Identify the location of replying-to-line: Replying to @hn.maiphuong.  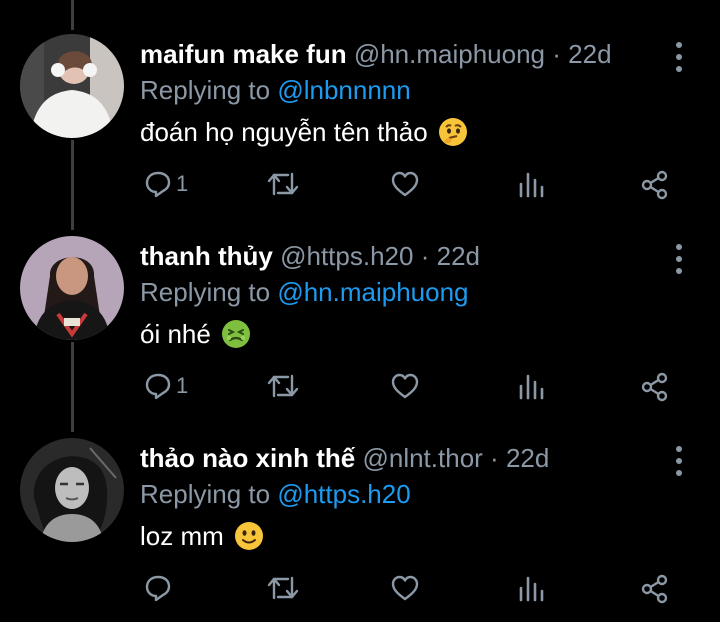
(304, 292).